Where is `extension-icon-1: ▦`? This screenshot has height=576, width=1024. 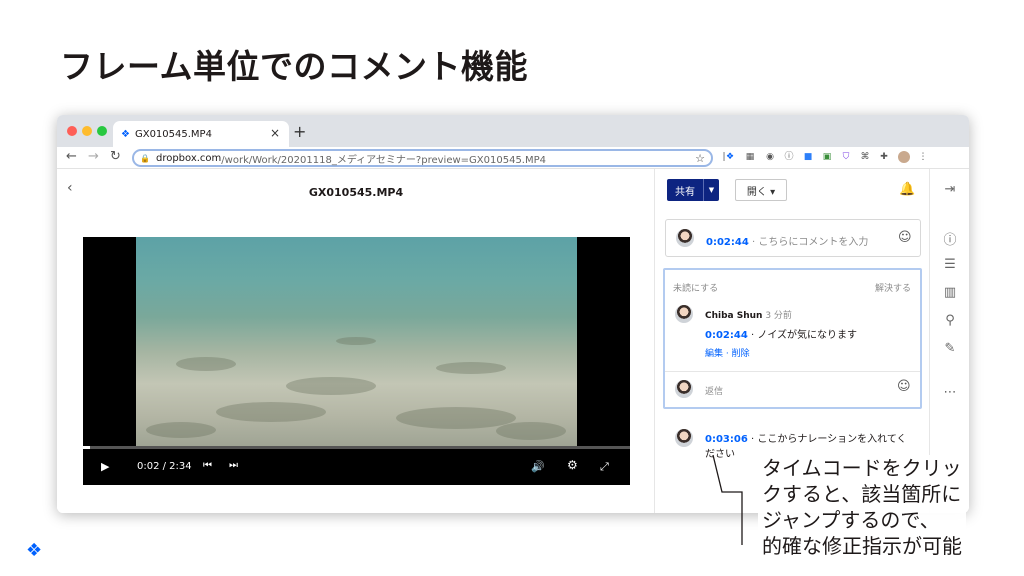 extension-icon-1: ▦ is located at coordinates (750, 157).